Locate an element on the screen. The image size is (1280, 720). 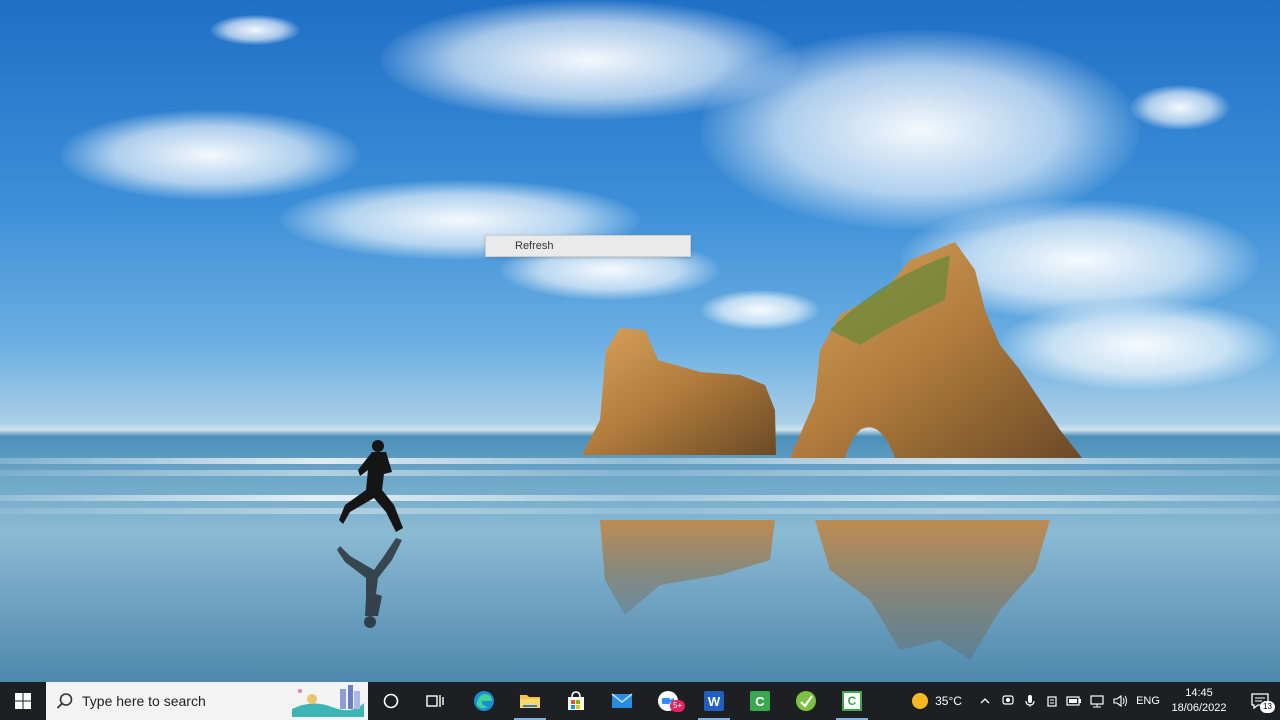
taskbar-app-mail is located at coordinates (622, 701).